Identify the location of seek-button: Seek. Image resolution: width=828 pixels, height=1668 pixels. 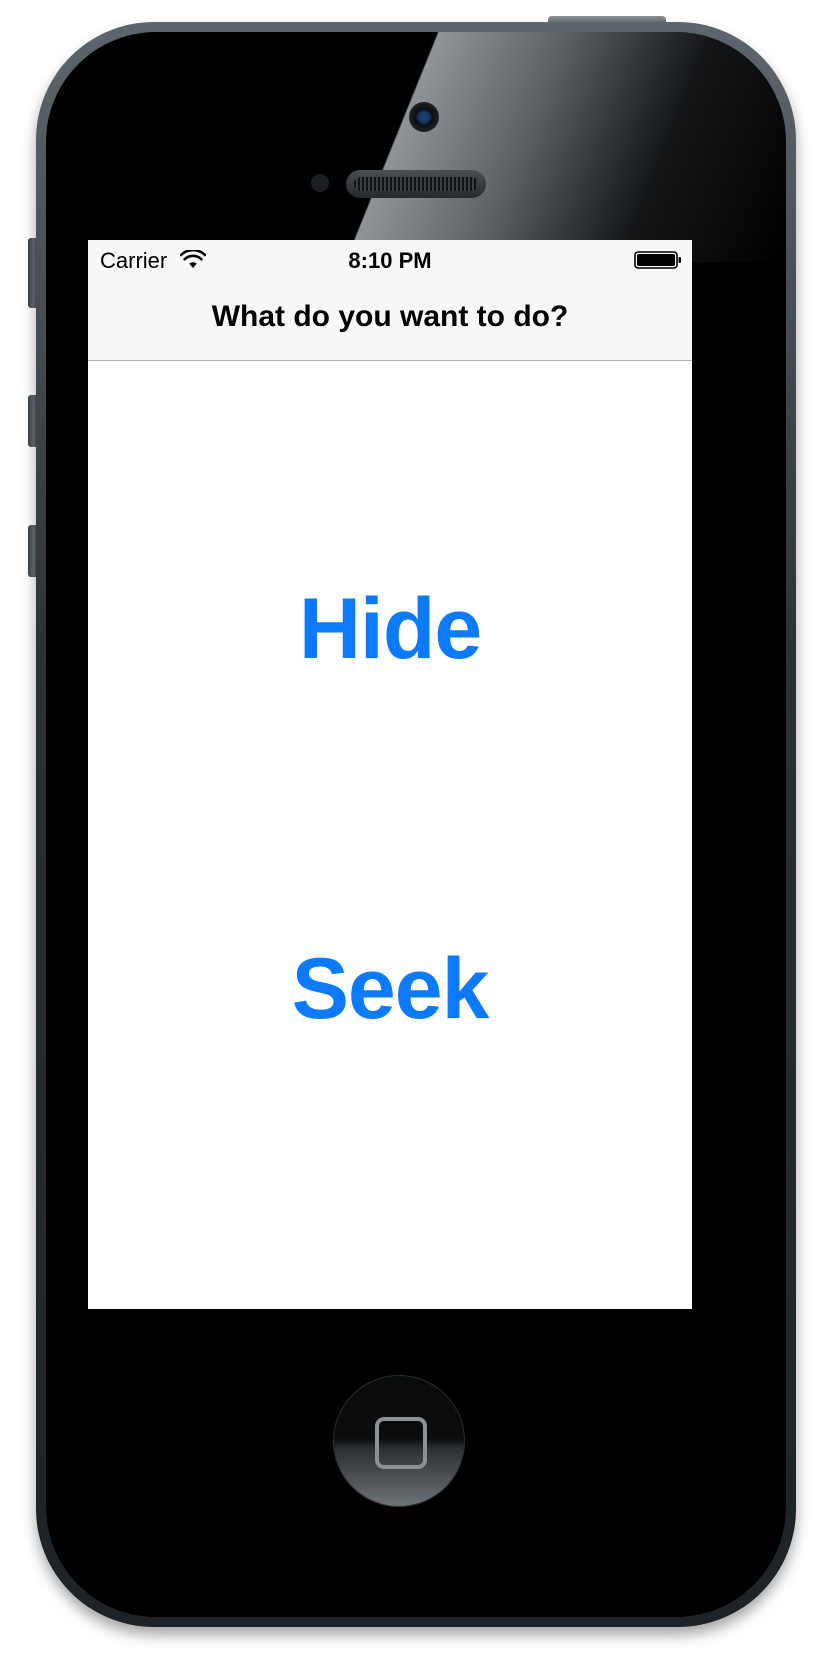
(390, 989).